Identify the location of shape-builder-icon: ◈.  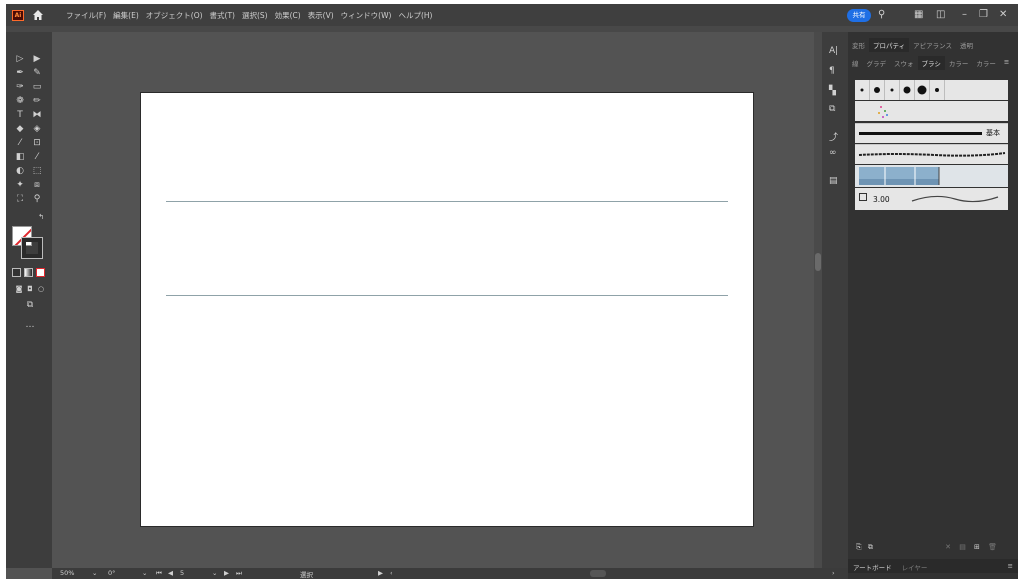
(37, 129).